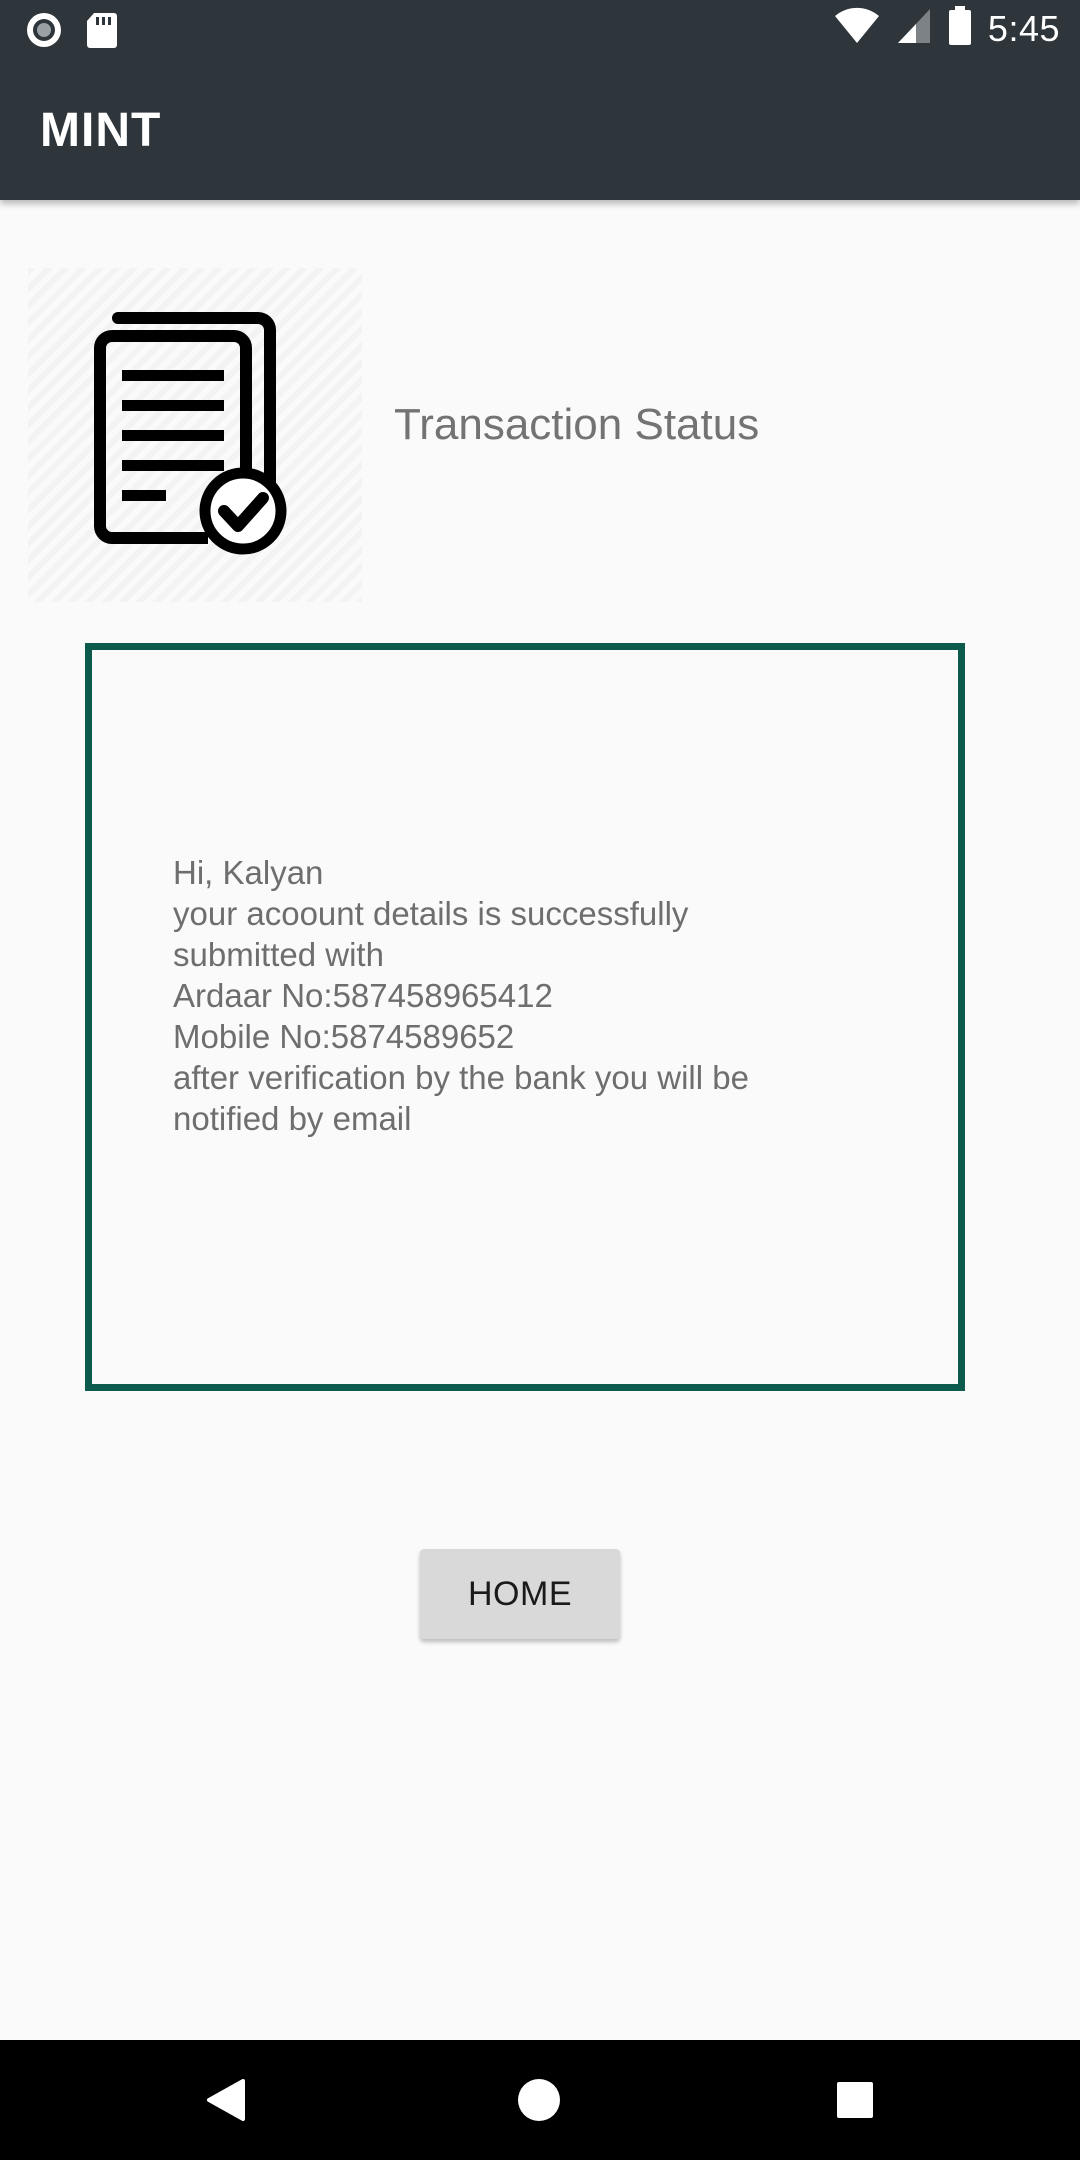  Describe the element at coordinates (577, 424) in the screenshot. I see `page-title: Transaction Status` at that location.